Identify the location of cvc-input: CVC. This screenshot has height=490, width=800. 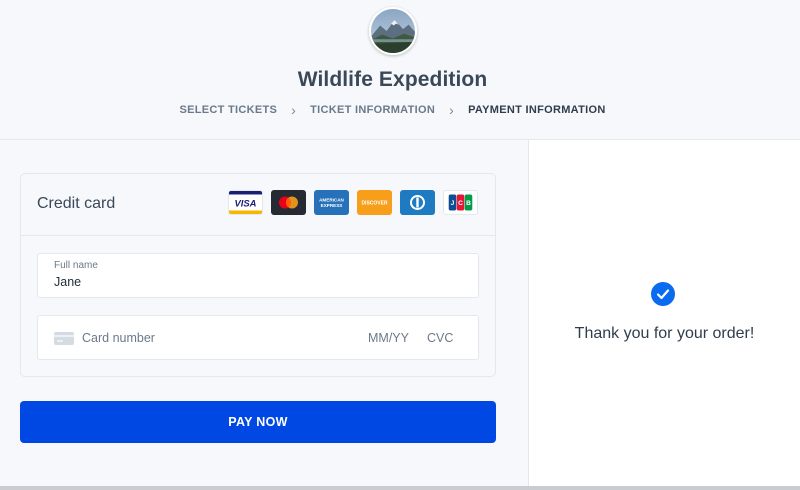
(440, 338).